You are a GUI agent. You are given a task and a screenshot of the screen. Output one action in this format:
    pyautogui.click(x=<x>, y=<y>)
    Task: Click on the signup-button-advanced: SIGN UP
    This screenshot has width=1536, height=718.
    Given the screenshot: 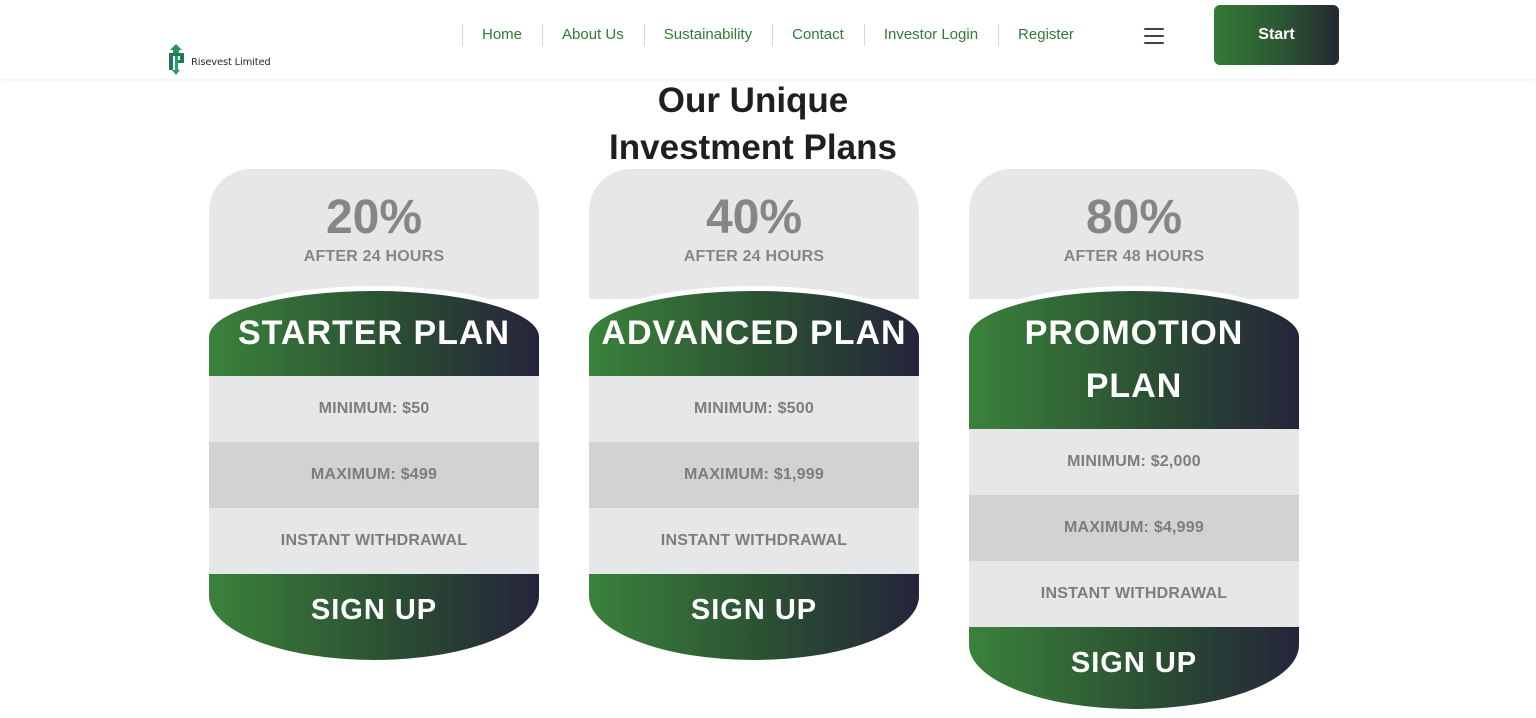 What is the action you would take?
    pyautogui.click(x=754, y=617)
    